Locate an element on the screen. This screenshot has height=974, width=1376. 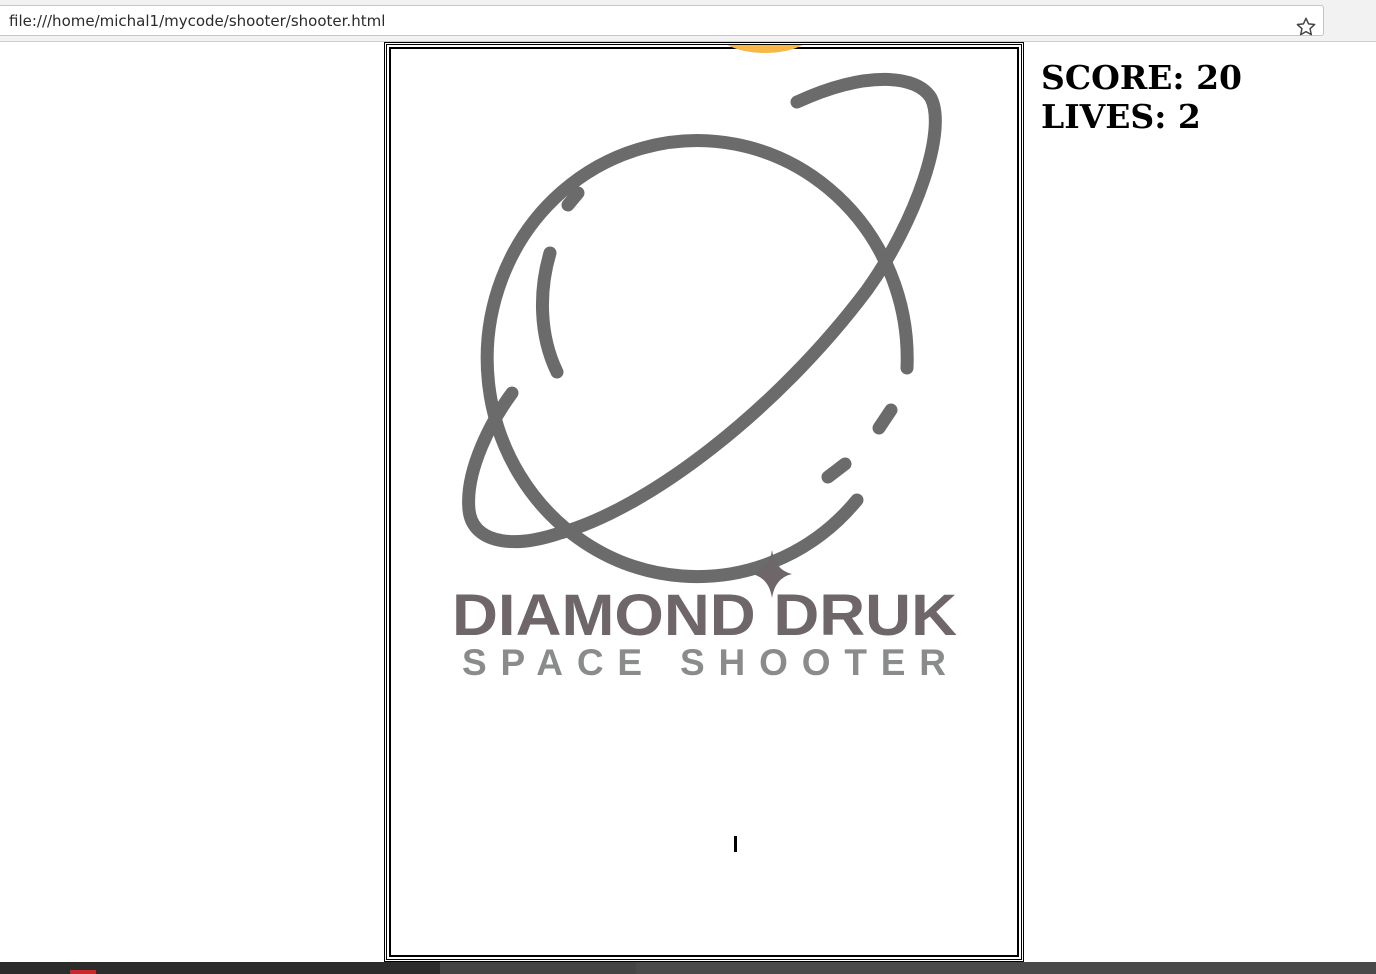
hud: SCORE: 20 LIVES: 2 is located at coordinates (1141, 97).